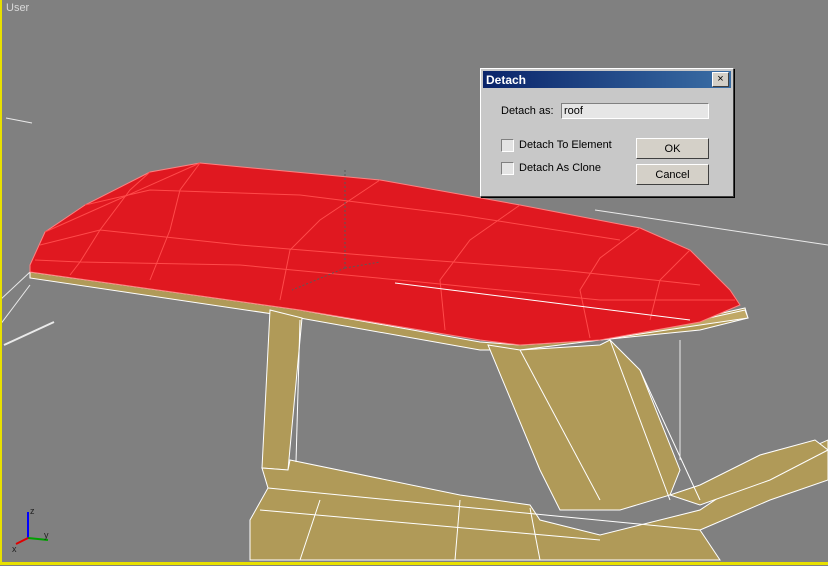 This screenshot has width=828, height=566. Describe the element at coordinates (14, 549) in the screenshot. I see `axis-x-label: x` at that location.